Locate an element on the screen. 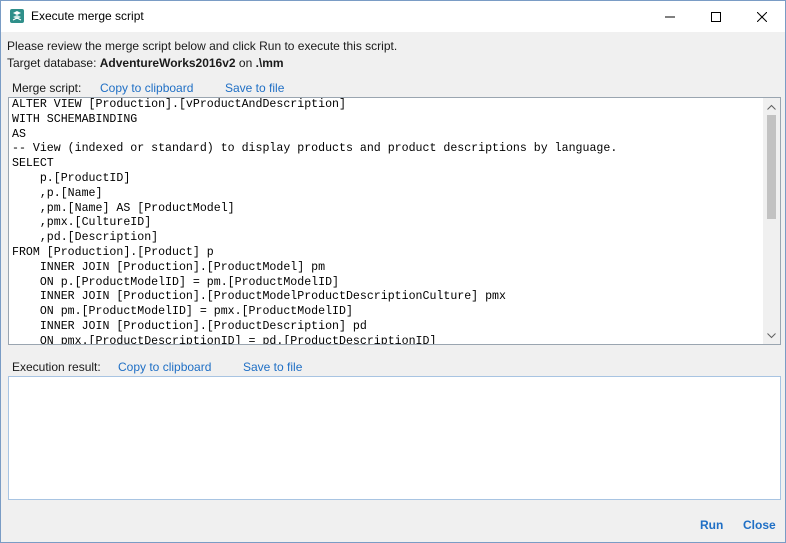 The width and height of the screenshot is (786, 543). chevron-down-icon is located at coordinates (771, 335).